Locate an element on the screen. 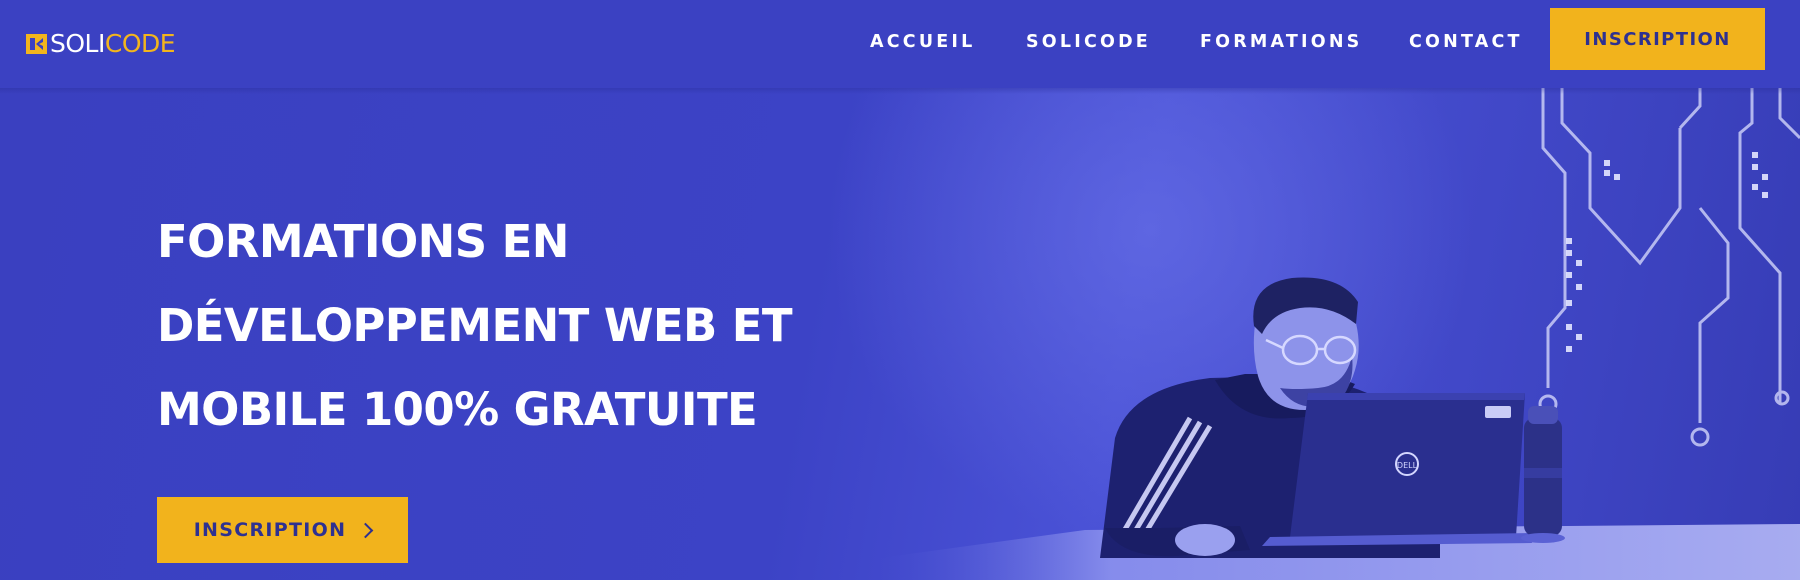  hero-inscription-label: INSCRIPTION is located at coordinates (270, 530).